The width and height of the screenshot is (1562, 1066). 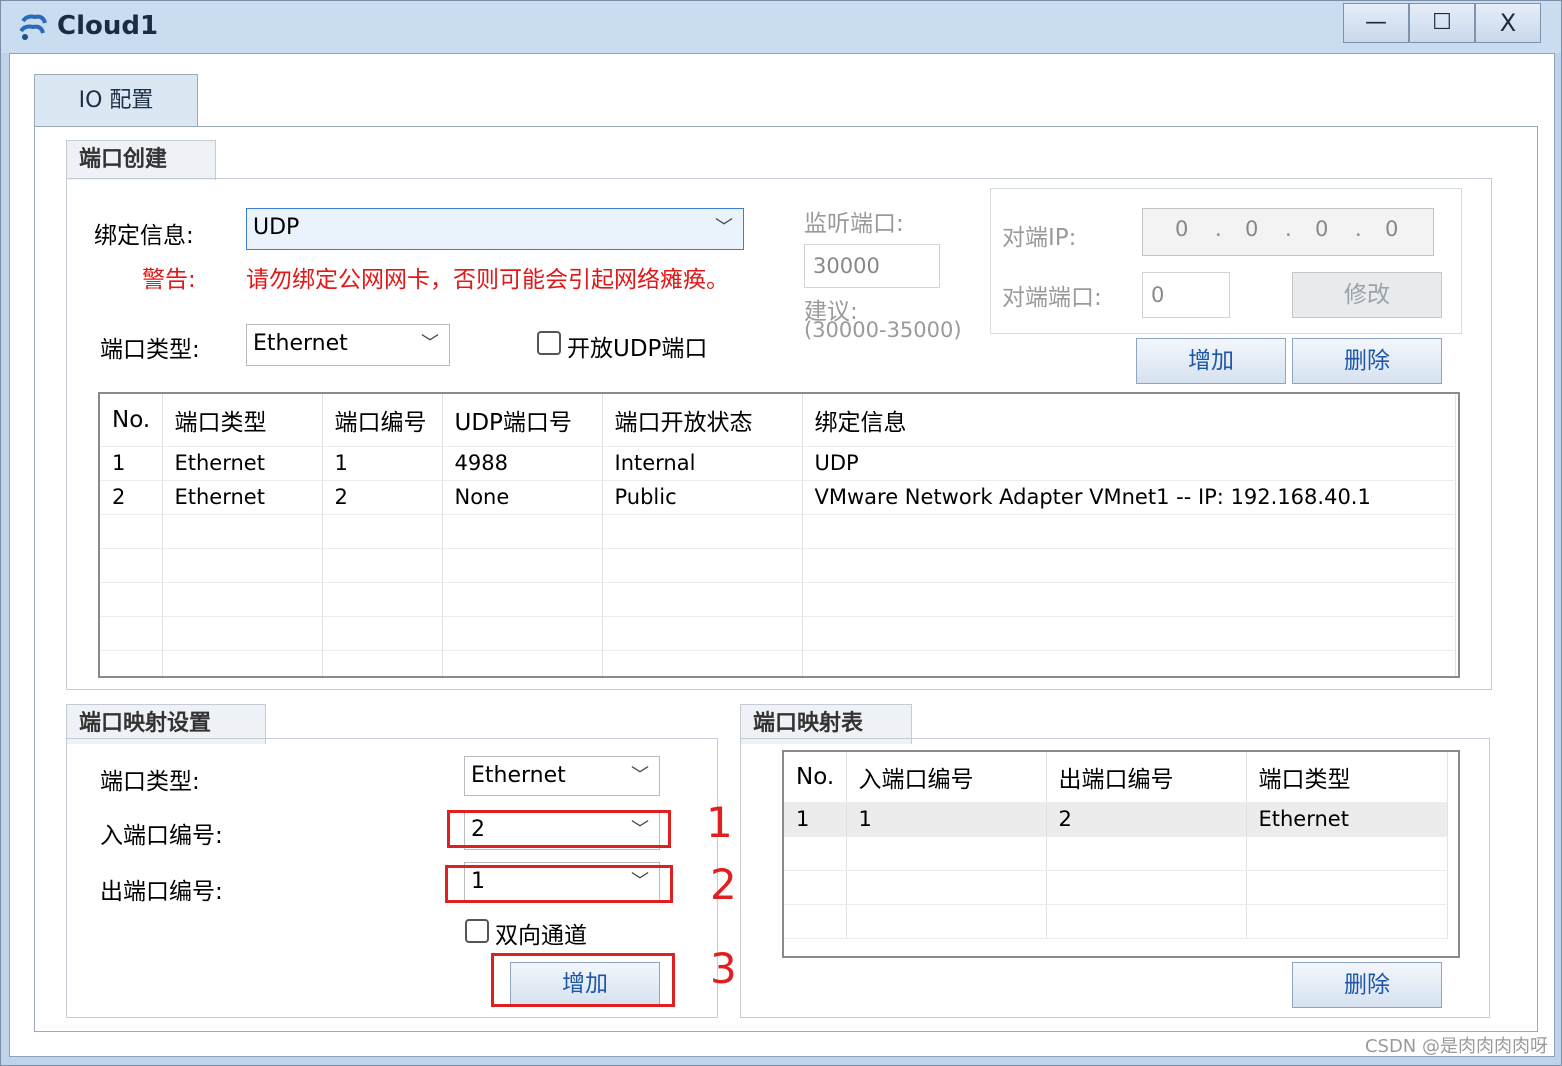 What do you see at coordinates (1146, 777) in the screenshot?
I see `col-out-port: 出端口编号` at bounding box center [1146, 777].